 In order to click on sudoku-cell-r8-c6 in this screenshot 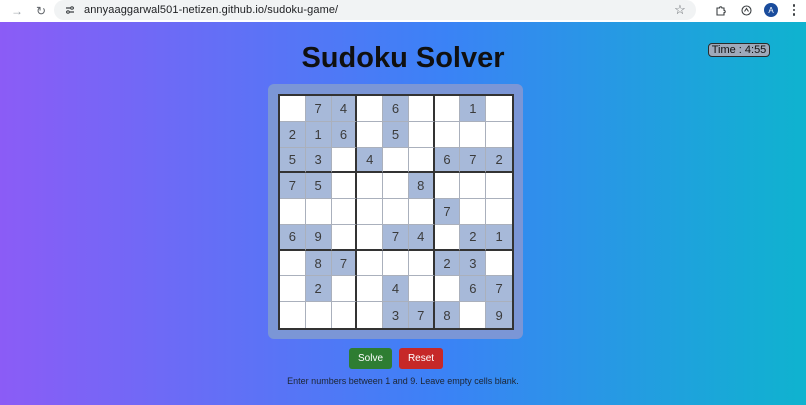, I will do `click(421, 289)`.